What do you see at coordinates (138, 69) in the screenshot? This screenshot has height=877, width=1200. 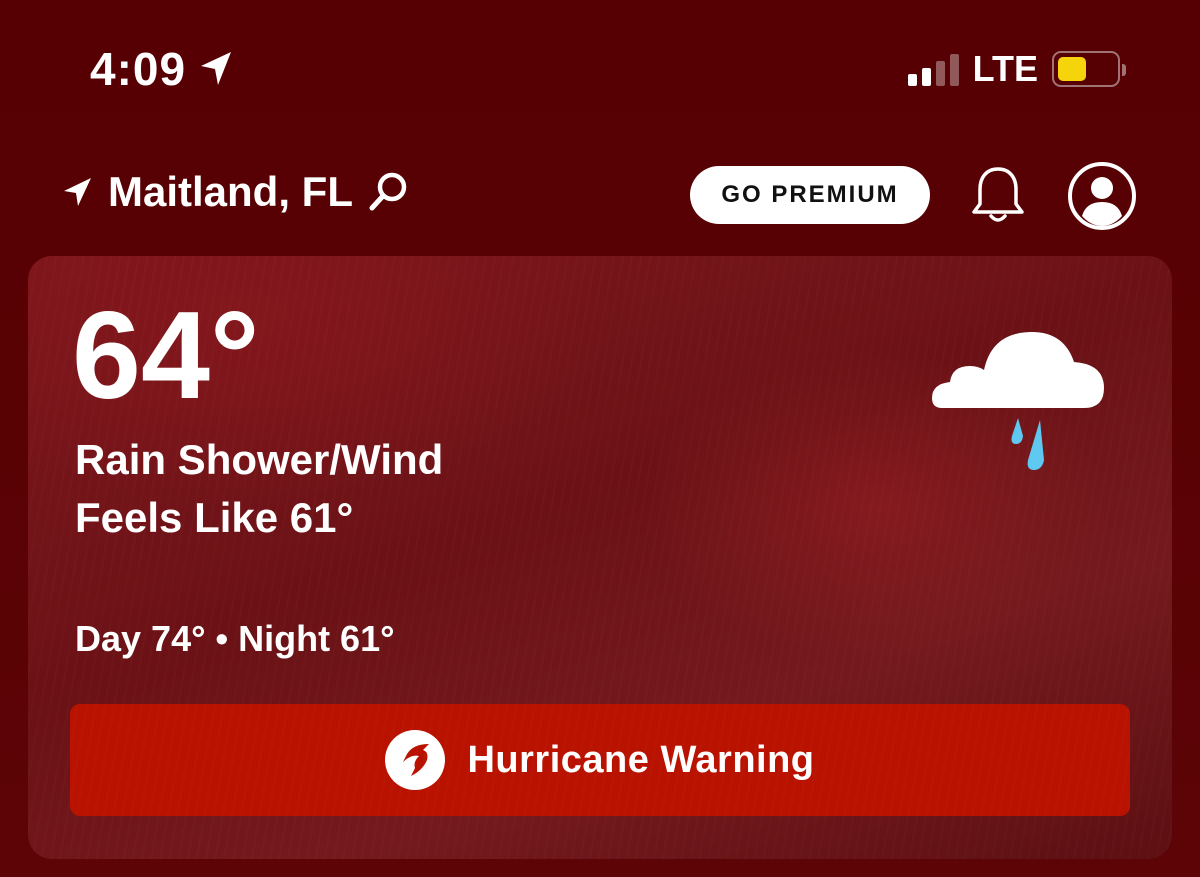 I see `status-time-label: 4:09` at bounding box center [138, 69].